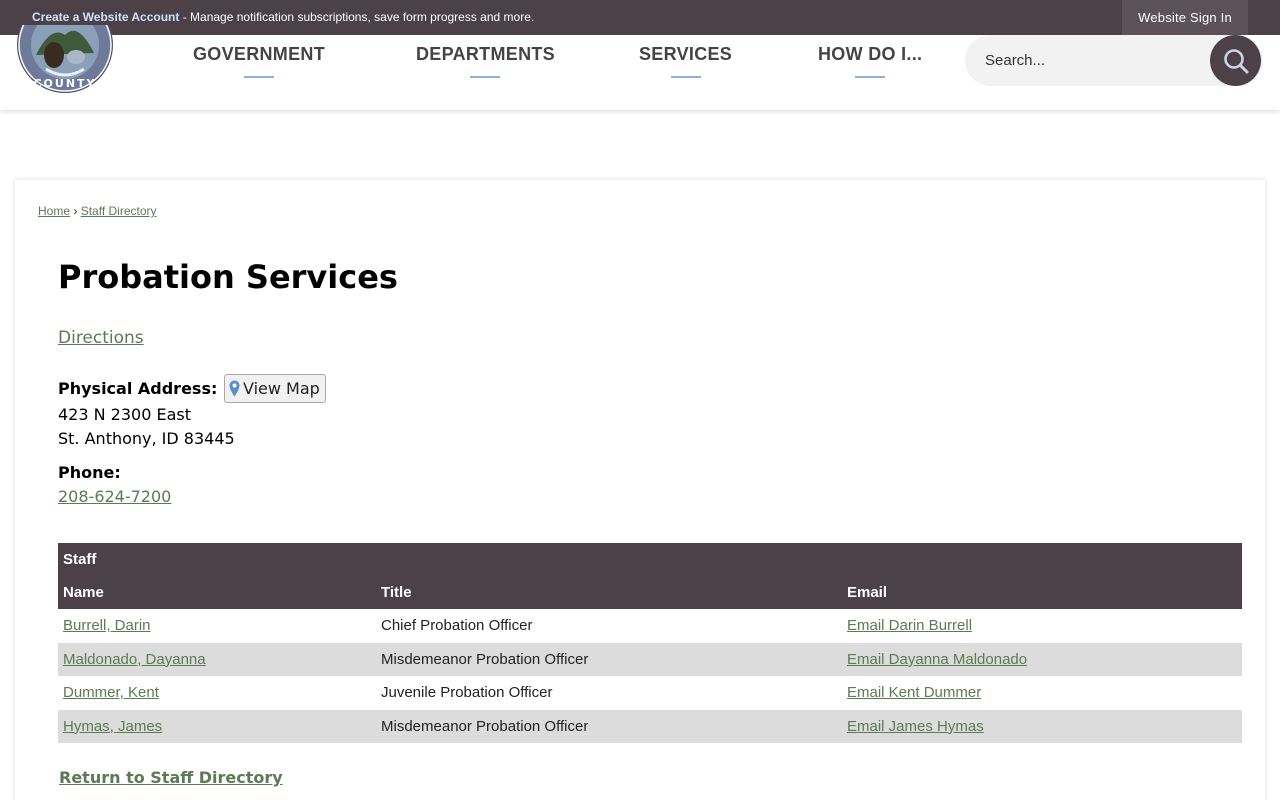 This screenshot has height=800, width=1280. Describe the element at coordinates (937, 659) in the screenshot. I see `staff-email-link: Email Dayanna Maldonado` at that location.